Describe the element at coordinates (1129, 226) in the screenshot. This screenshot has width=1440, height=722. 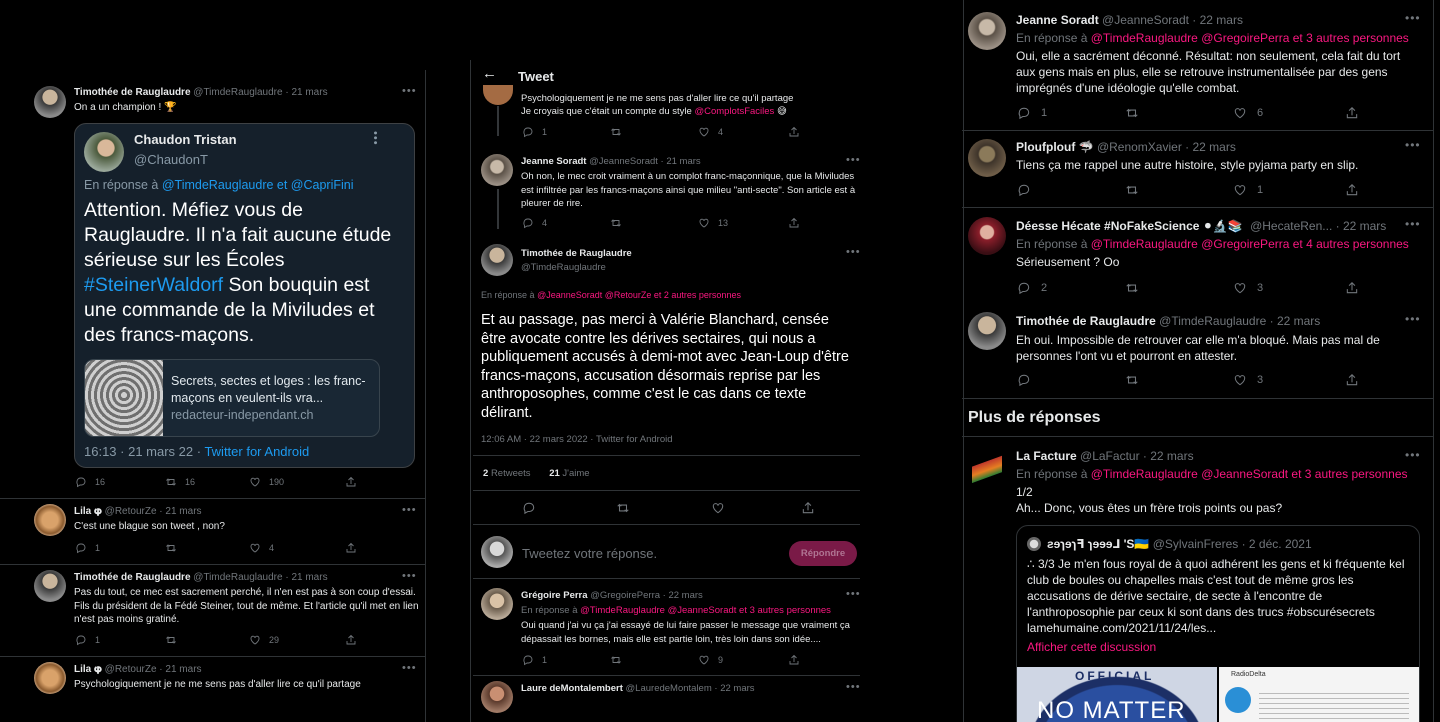
I see `author-name: Déesse Hécate #NoFakeScience ⚫🔬📚` at that location.